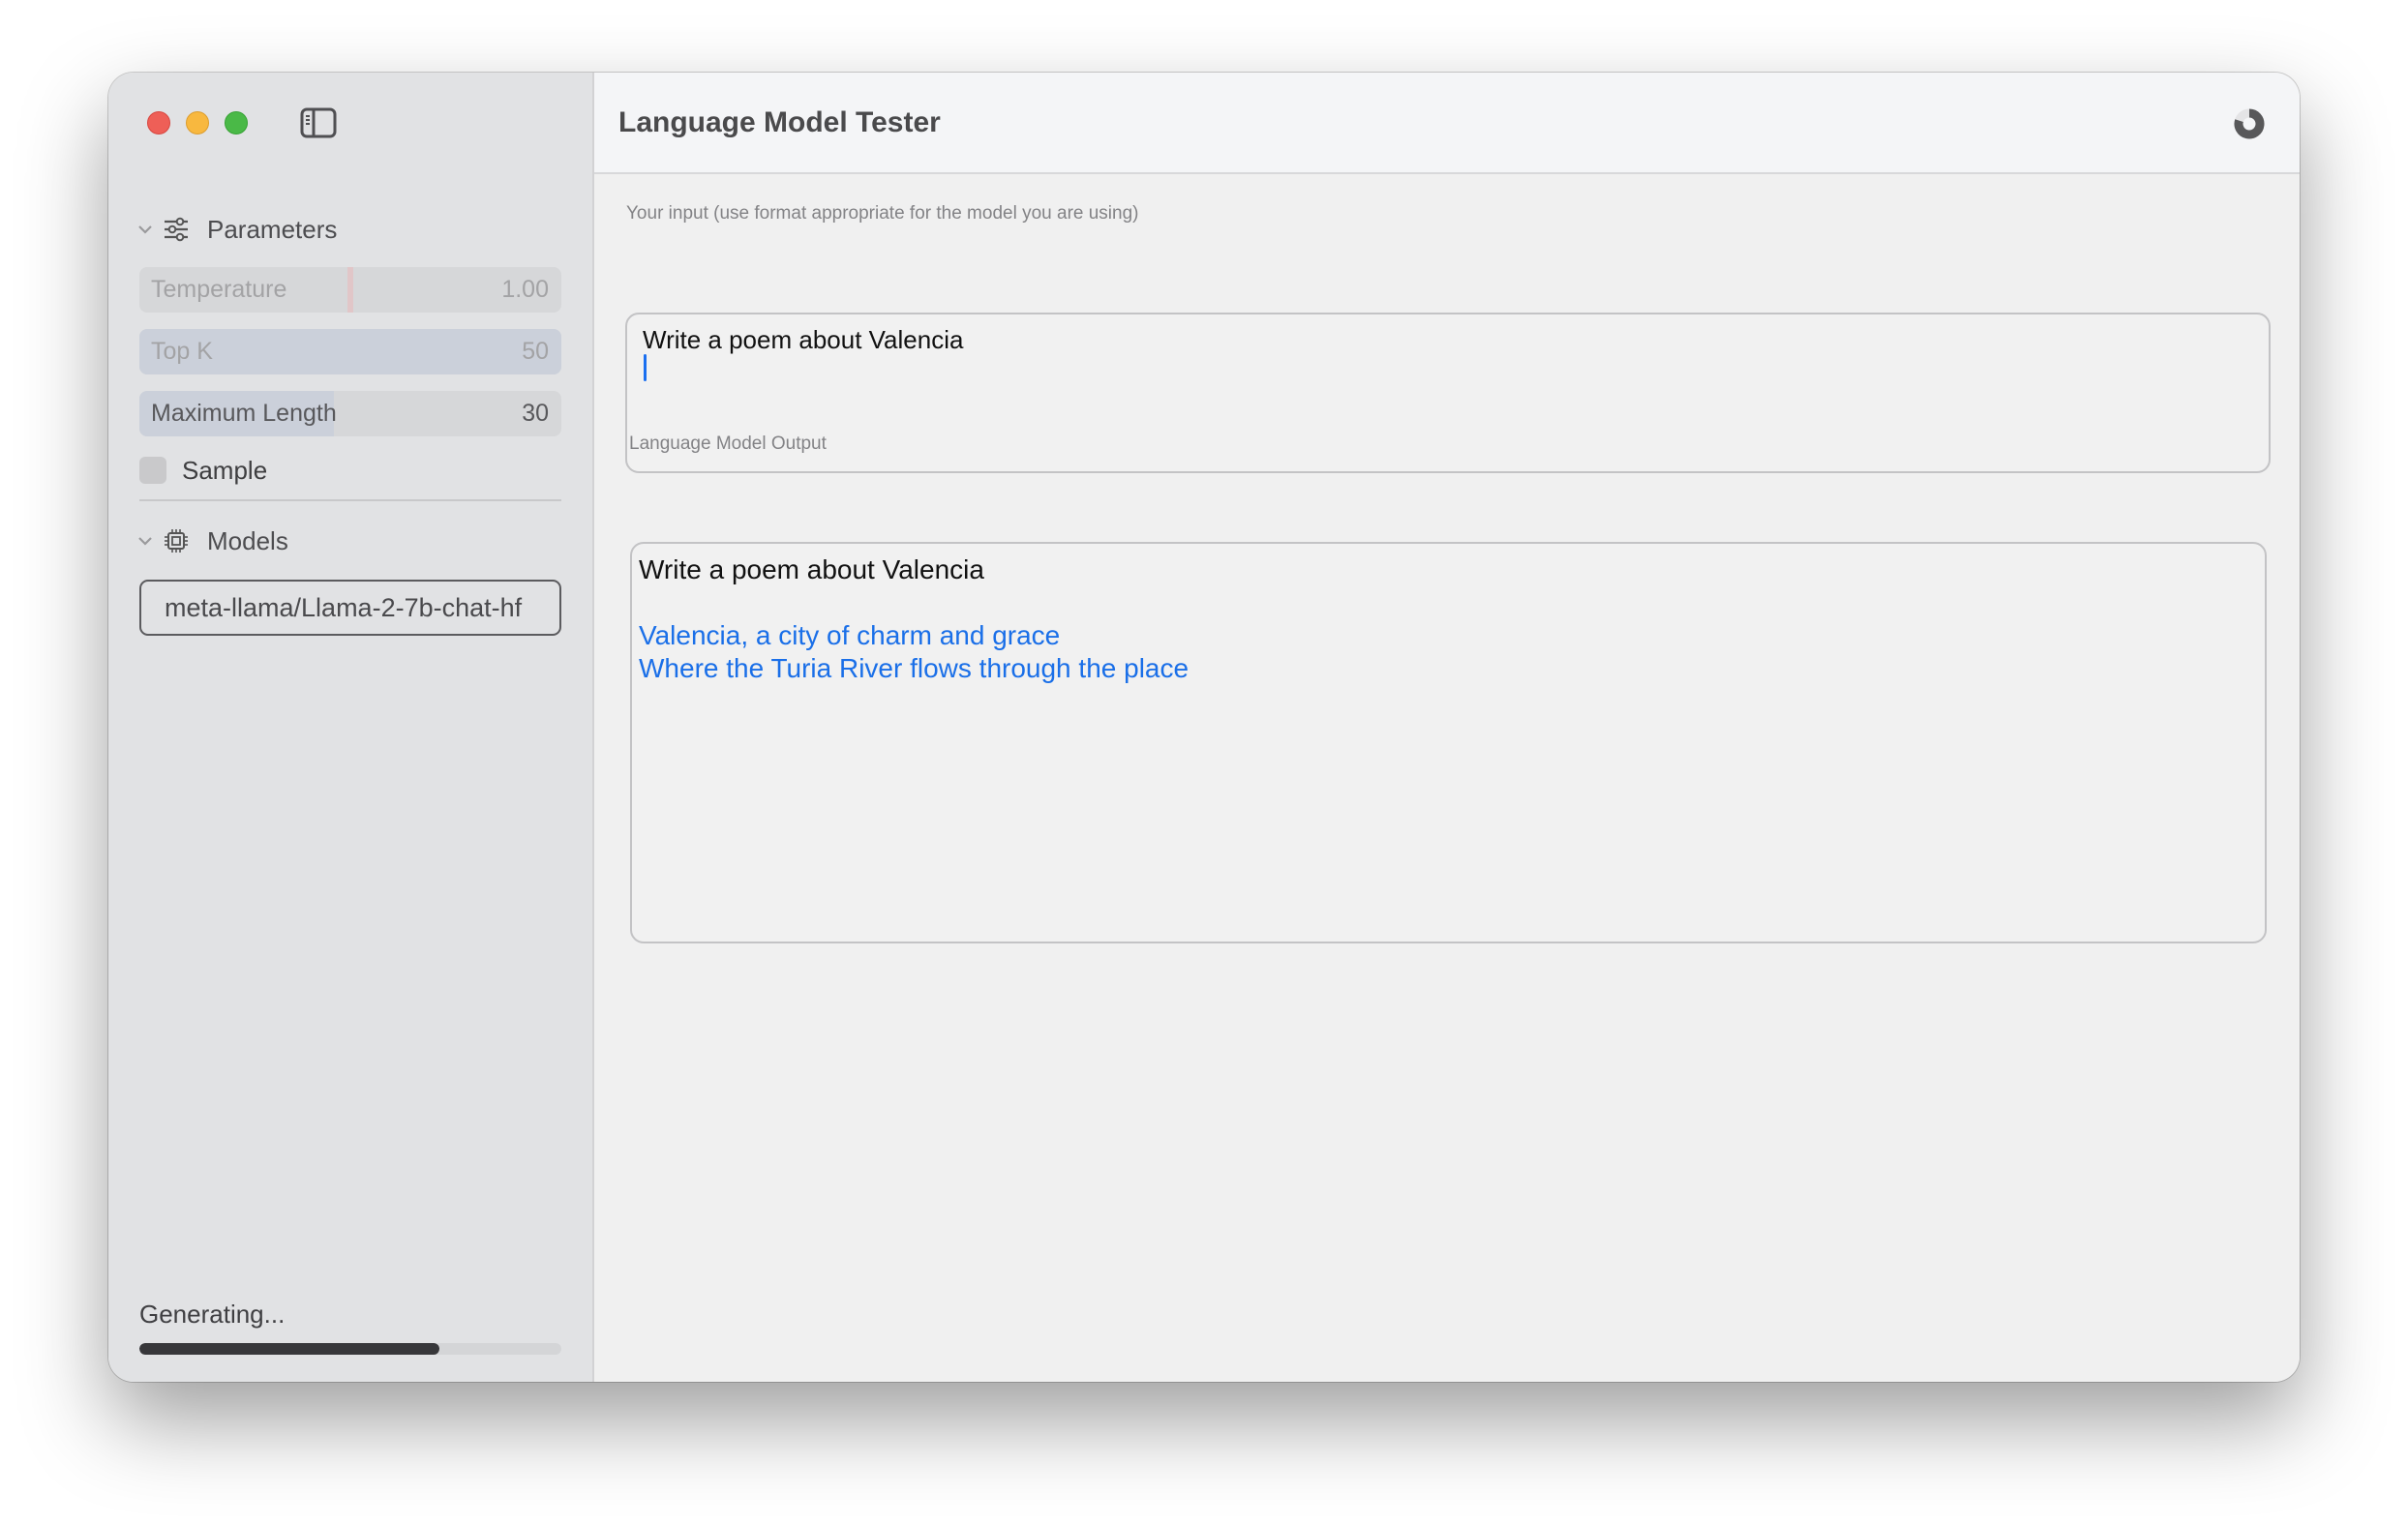 This screenshot has width=2408, height=1525. I want to click on minimize-button, so click(197, 123).